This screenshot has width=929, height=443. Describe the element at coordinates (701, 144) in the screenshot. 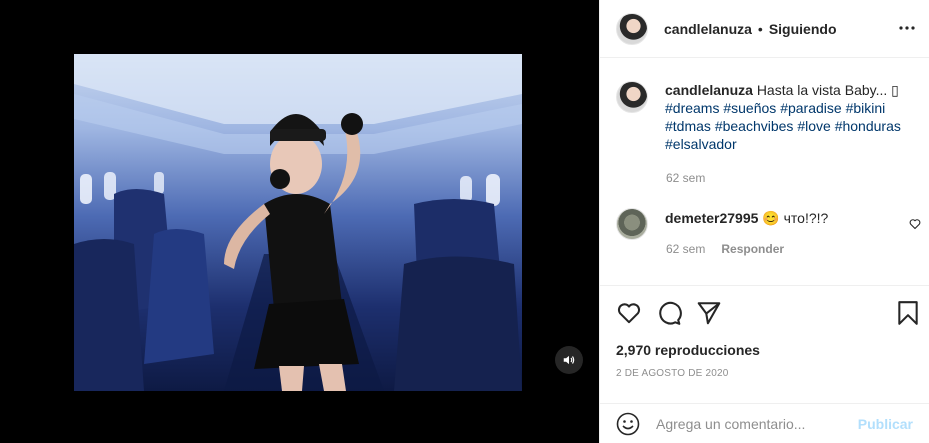

I see `hashtag-link: #elsalvador` at that location.